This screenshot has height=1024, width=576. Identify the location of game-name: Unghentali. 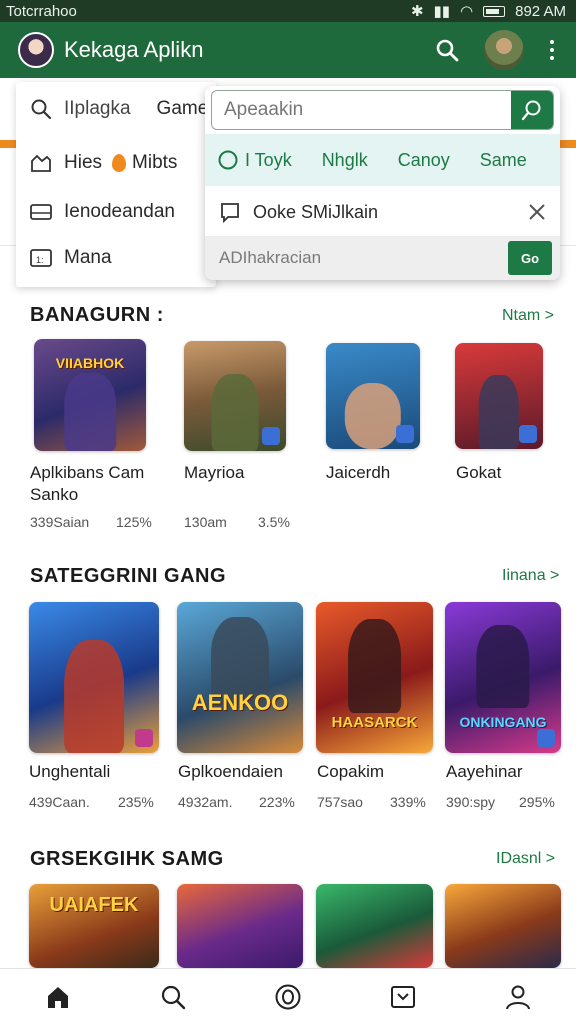
(69, 772).